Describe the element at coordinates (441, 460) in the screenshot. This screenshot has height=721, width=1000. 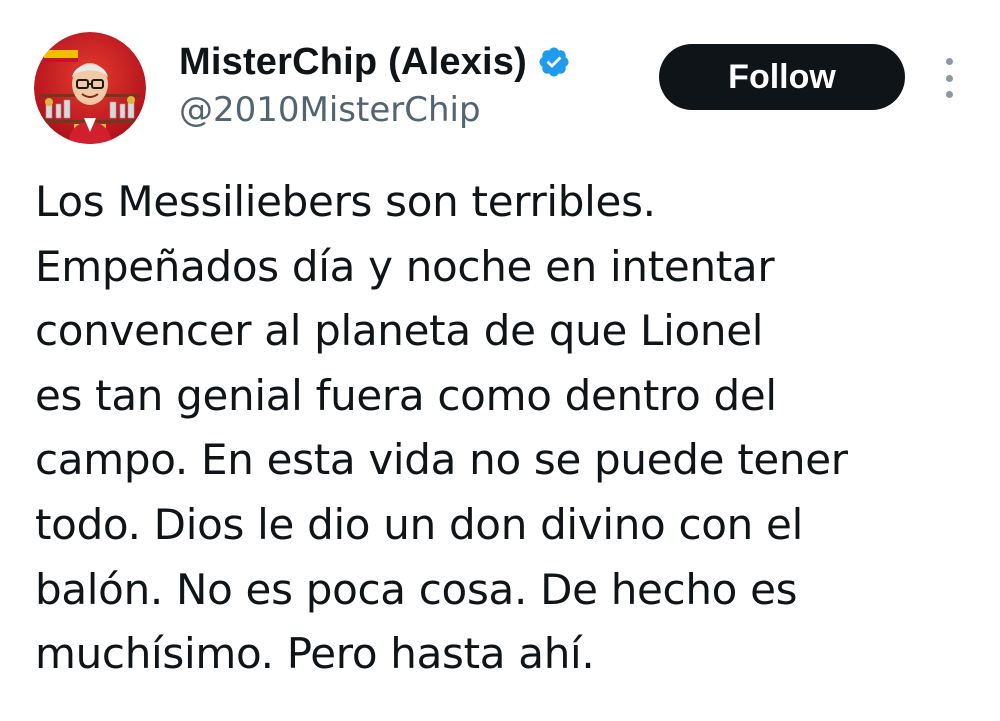
I see `tweet-text-line: campo. En esta vida no se puede tener` at that location.